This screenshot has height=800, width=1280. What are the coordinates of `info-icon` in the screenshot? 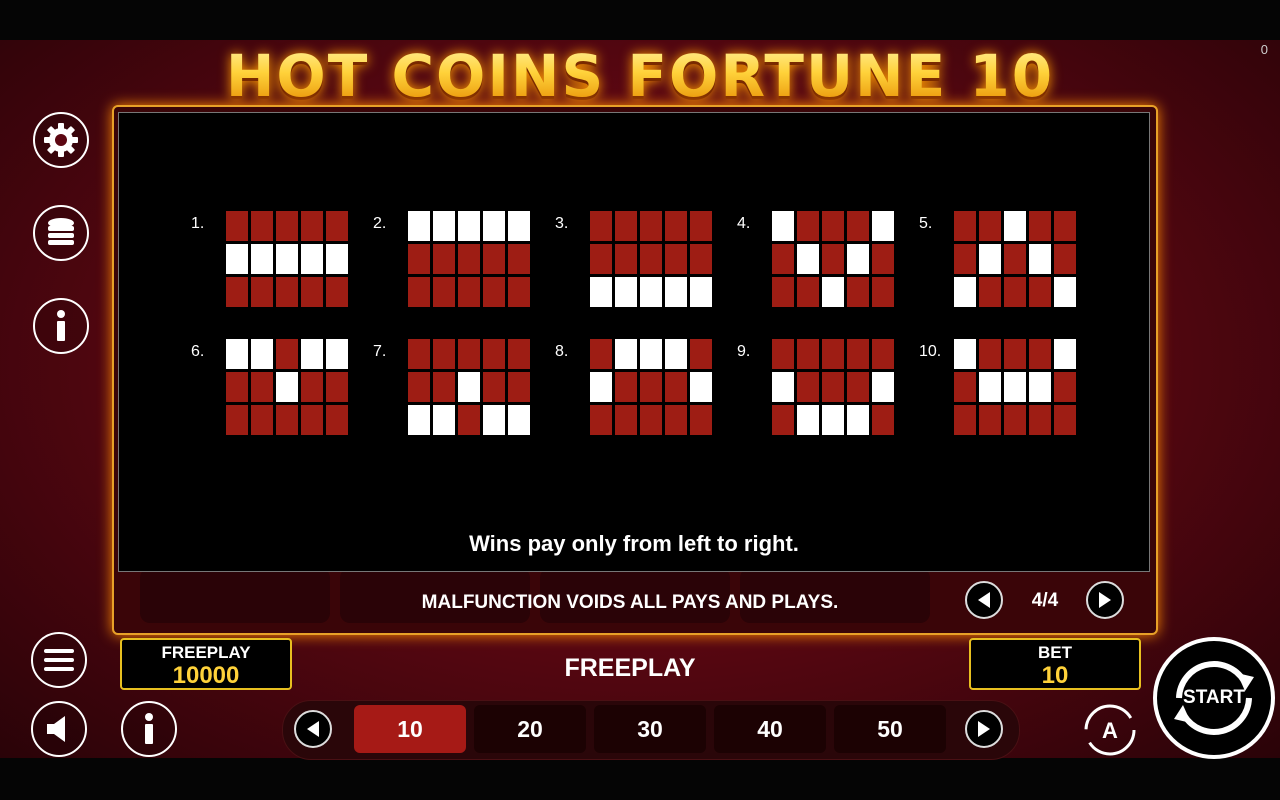 It's located at (149, 728).